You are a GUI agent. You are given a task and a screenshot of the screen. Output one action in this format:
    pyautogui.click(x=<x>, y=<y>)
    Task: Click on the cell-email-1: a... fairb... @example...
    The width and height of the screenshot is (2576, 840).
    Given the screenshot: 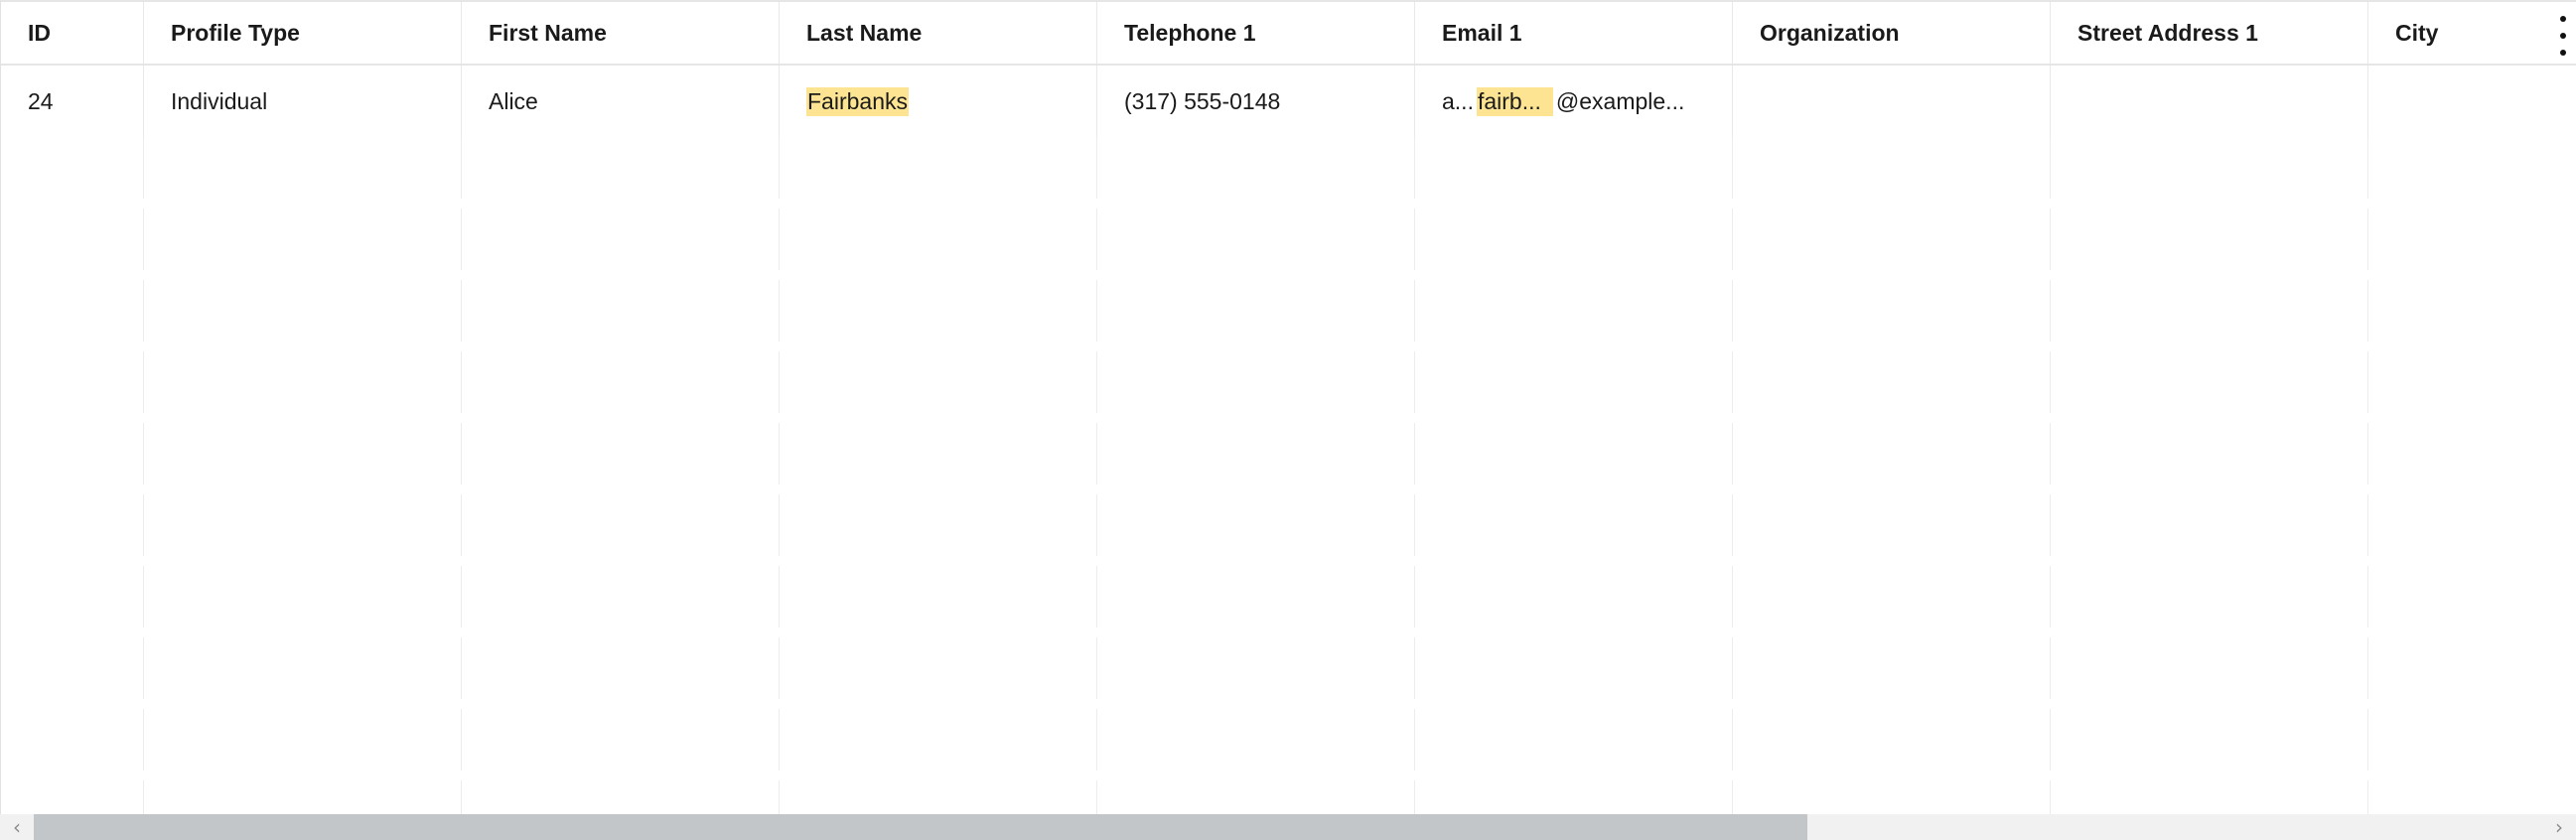 What is the action you would take?
    pyautogui.click(x=1574, y=101)
    